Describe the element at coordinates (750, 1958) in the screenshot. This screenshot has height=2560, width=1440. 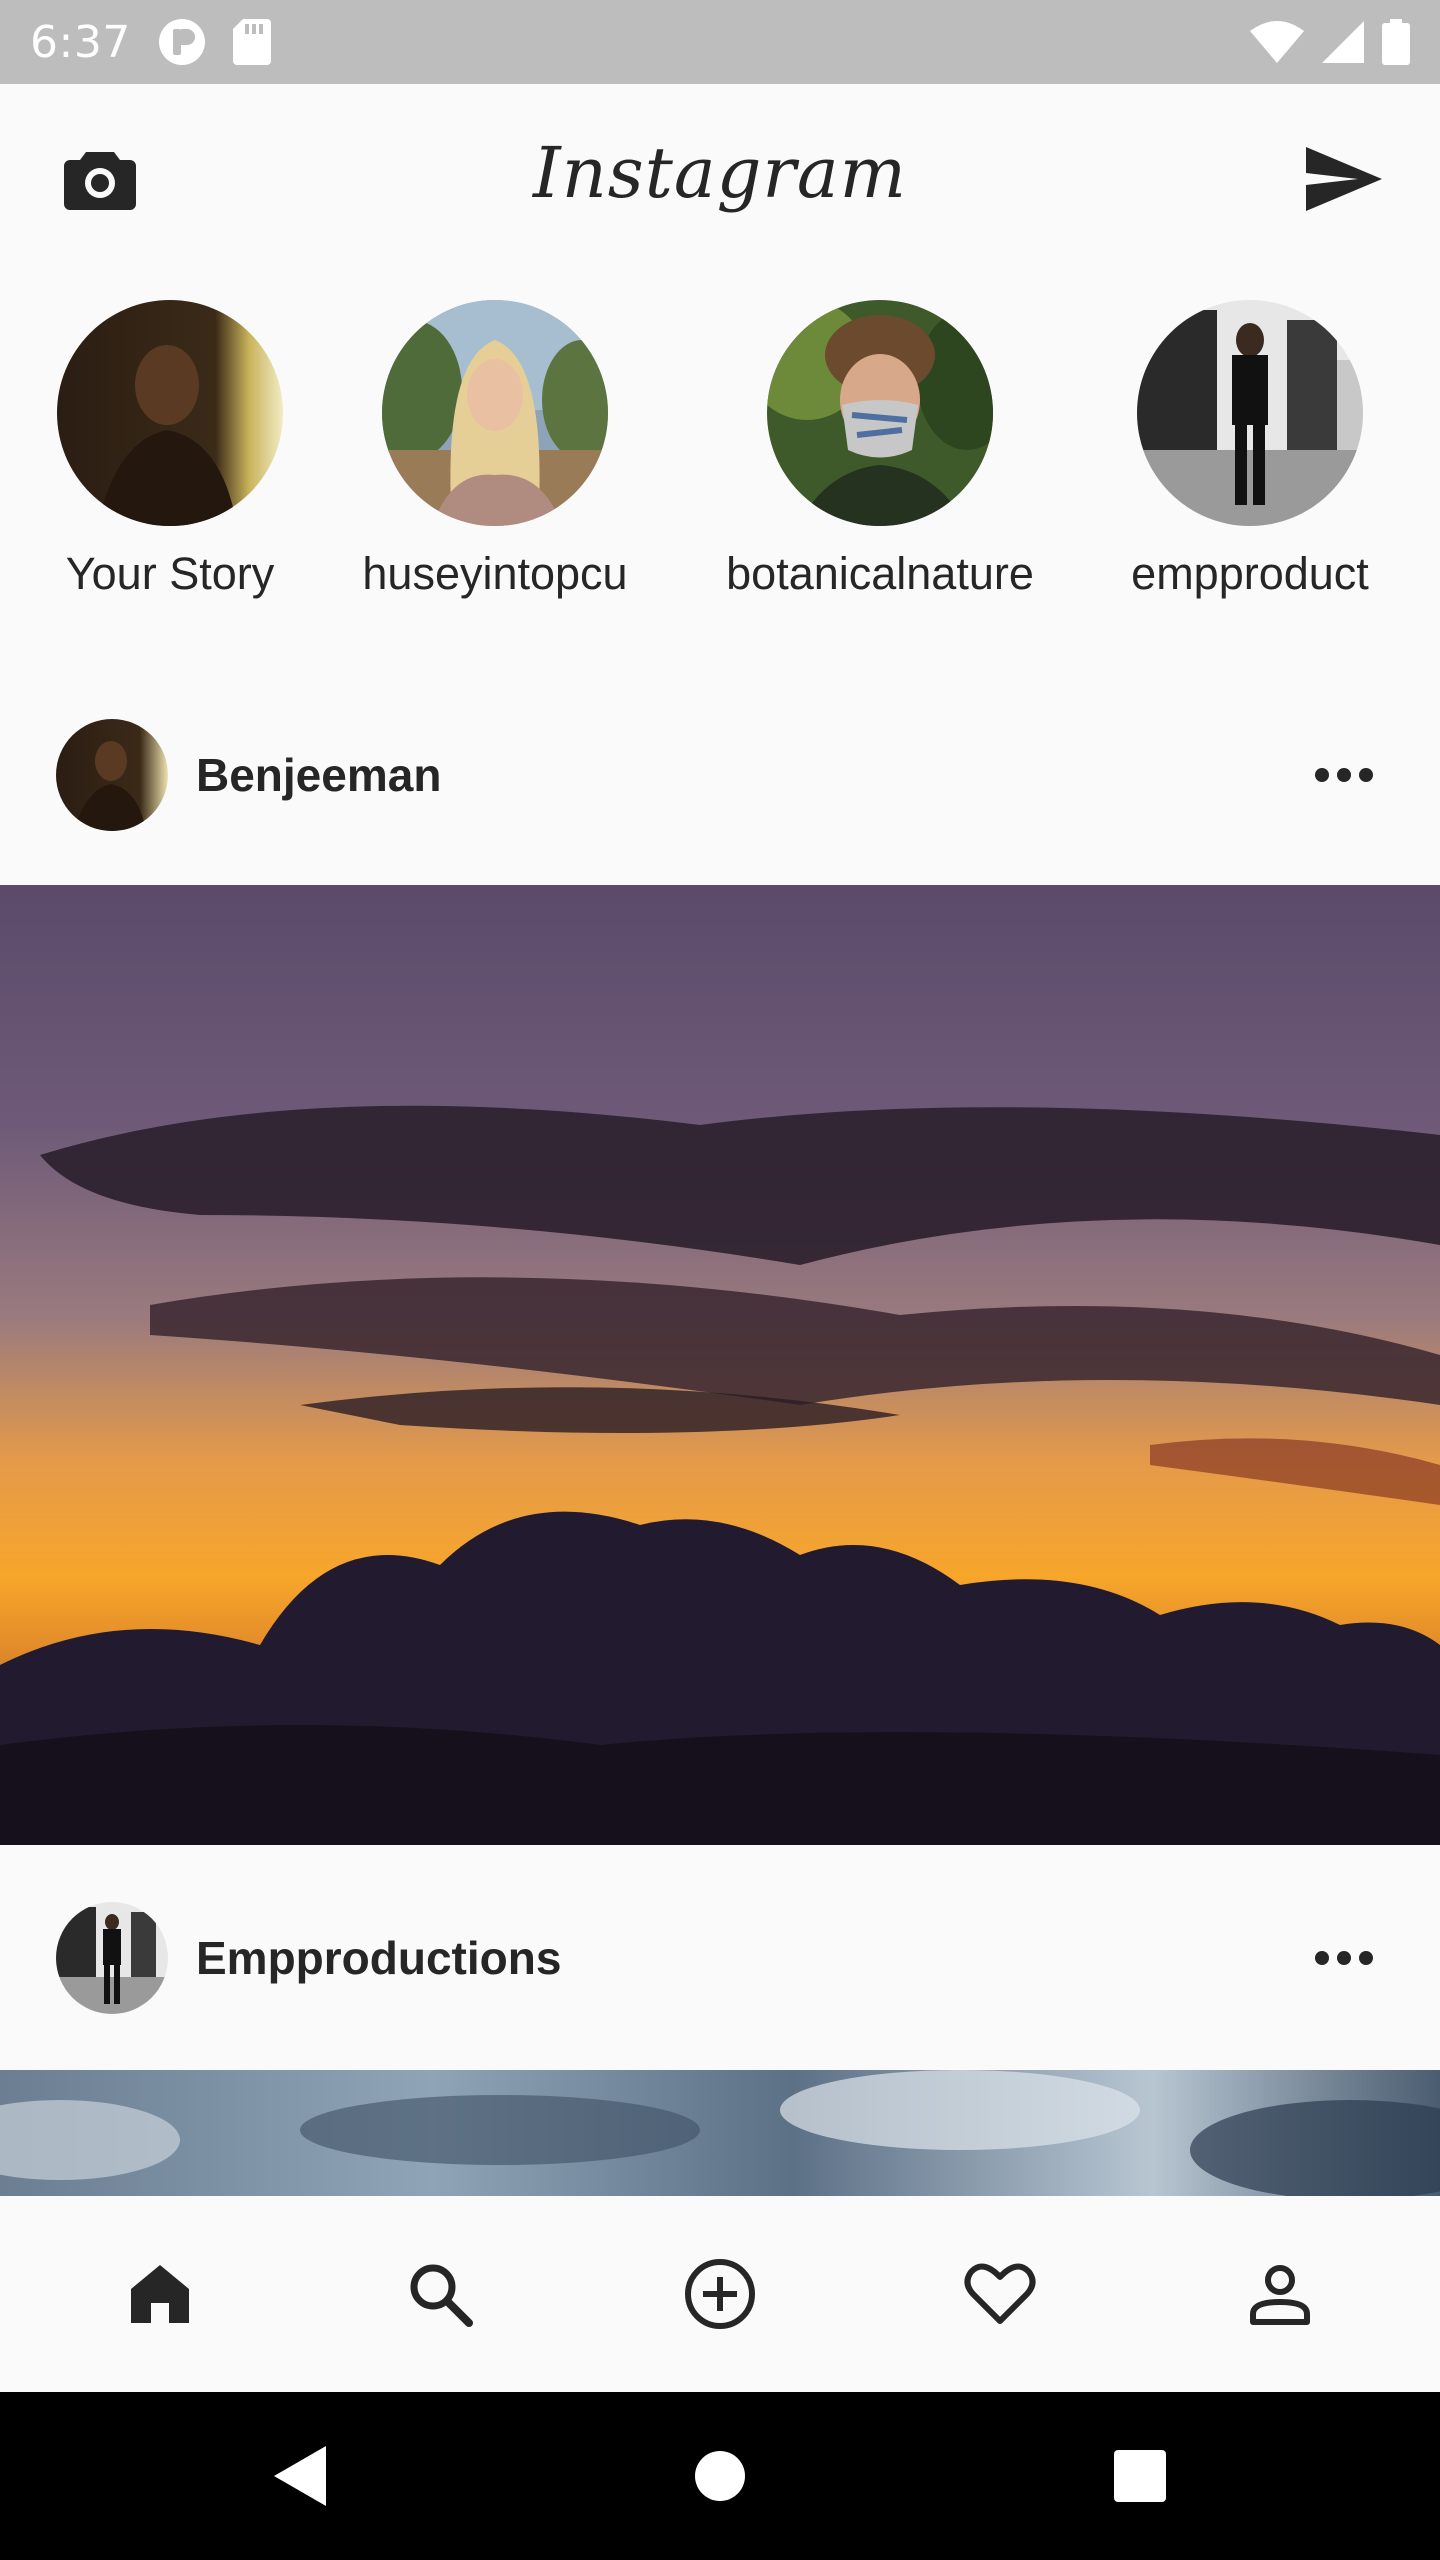
I see `post-username: Empproductions` at that location.